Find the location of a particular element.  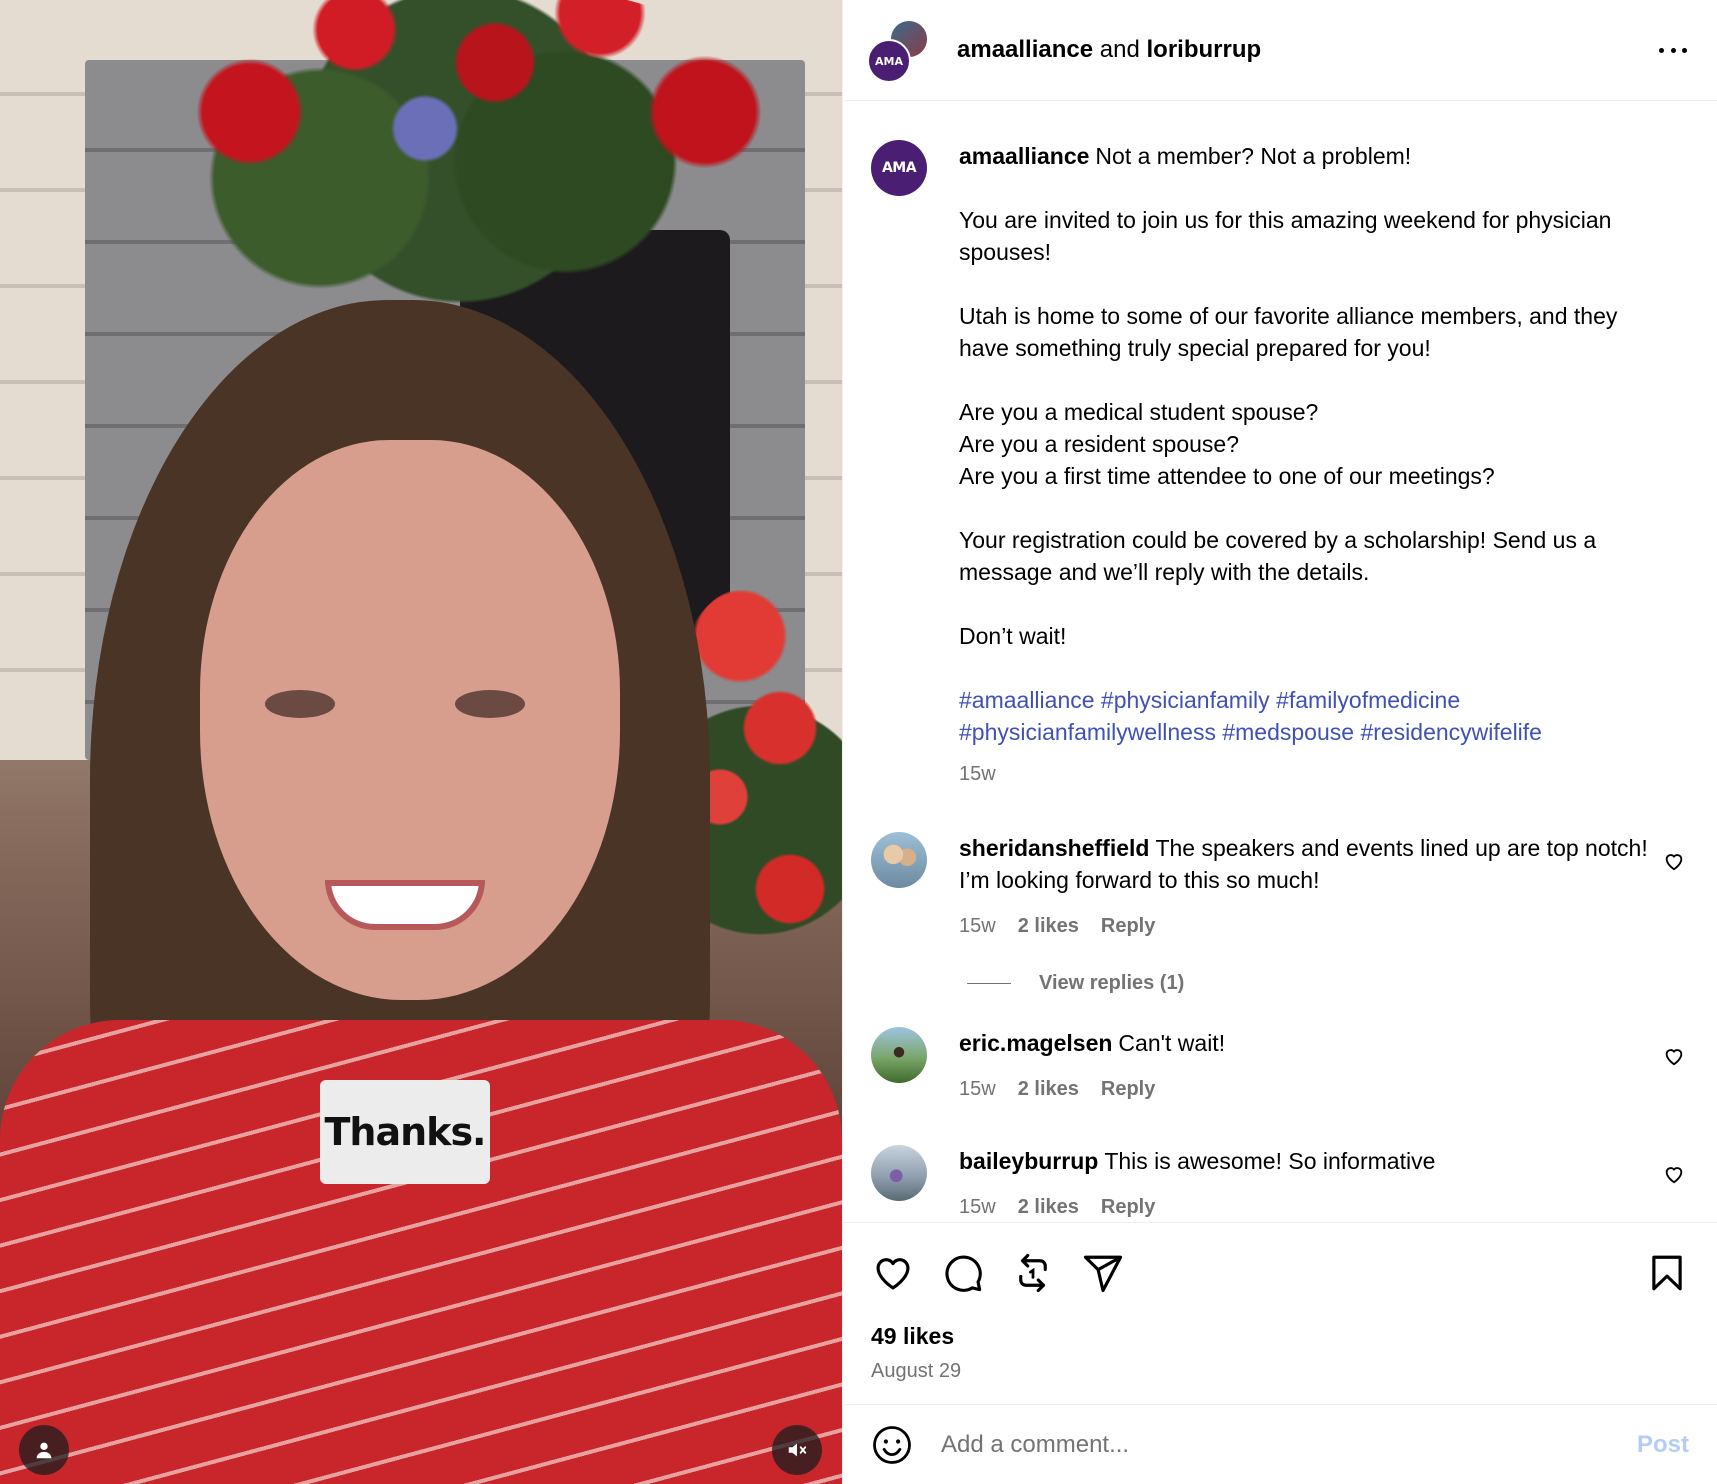

comment-input is located at coordinates (1289, 1444).